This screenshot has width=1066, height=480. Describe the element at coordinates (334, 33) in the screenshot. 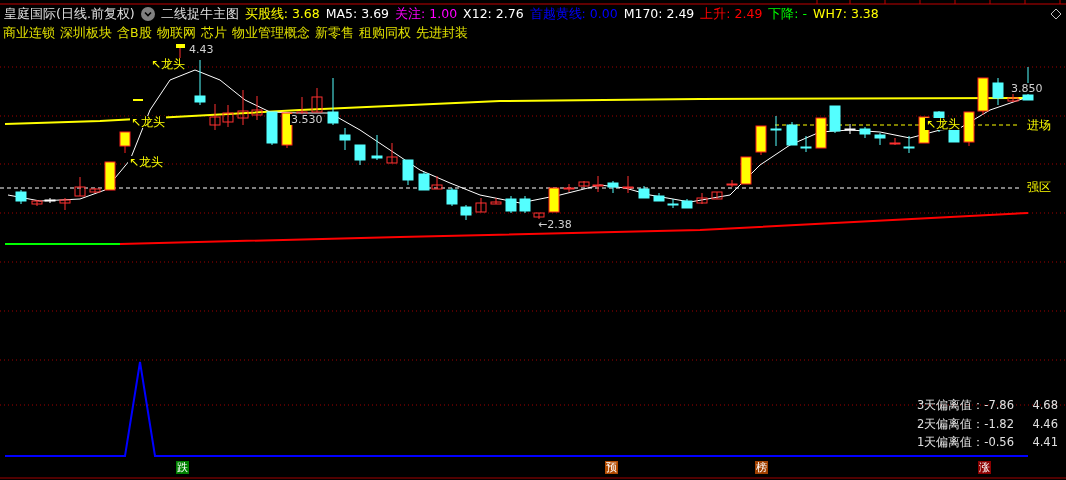

I see `concept-tag: 新零售` at that location.